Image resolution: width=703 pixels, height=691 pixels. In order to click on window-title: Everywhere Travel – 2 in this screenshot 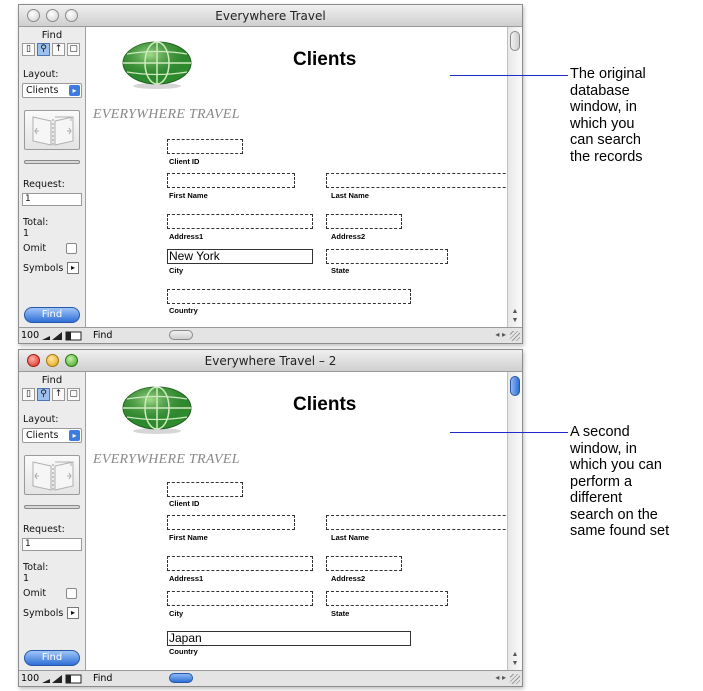, I will do `click(270, 361)`.